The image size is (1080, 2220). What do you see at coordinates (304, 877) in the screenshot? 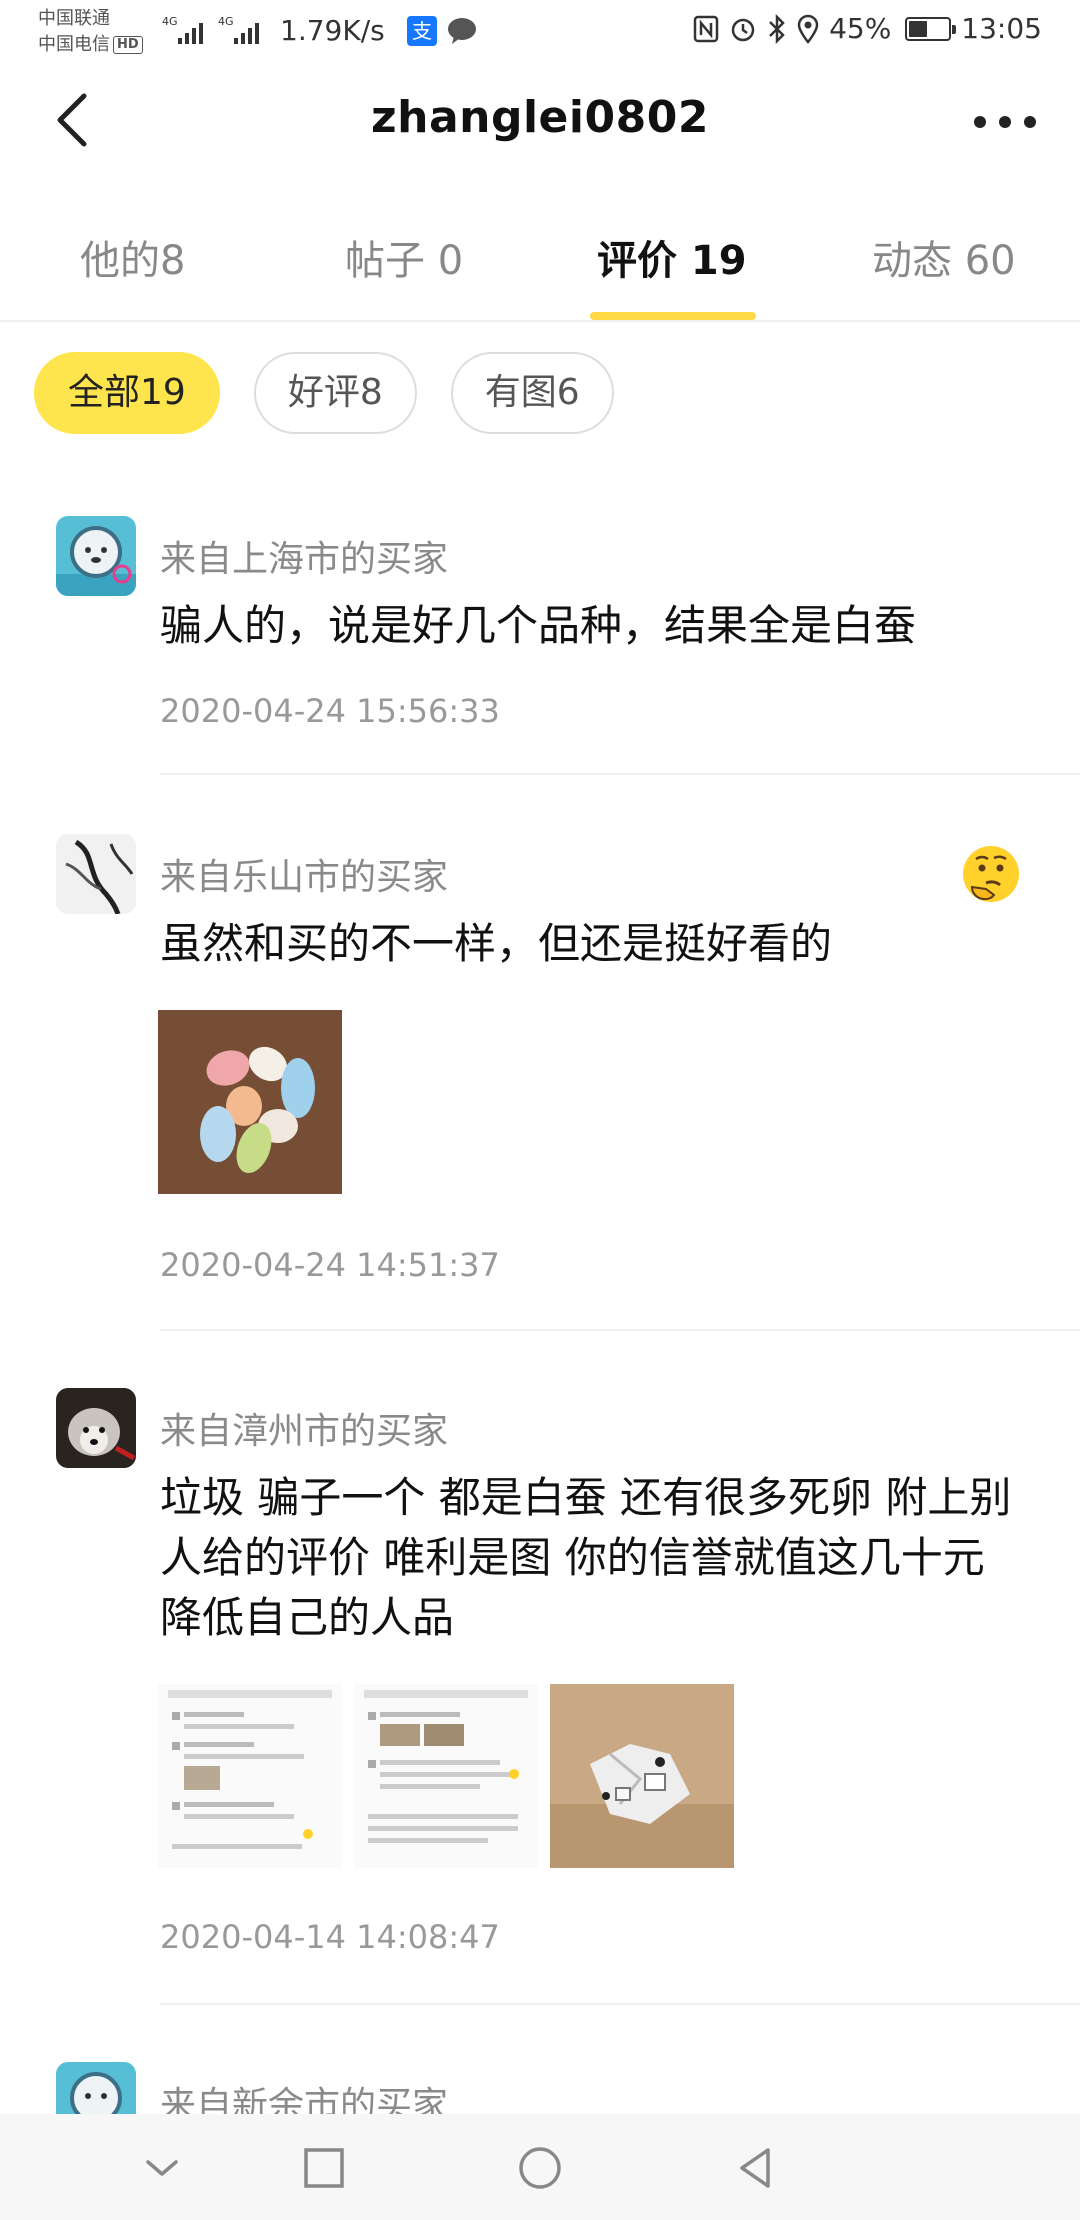
I see `review-from: 来自乐山市的买家` at bounding box center [304, 877].